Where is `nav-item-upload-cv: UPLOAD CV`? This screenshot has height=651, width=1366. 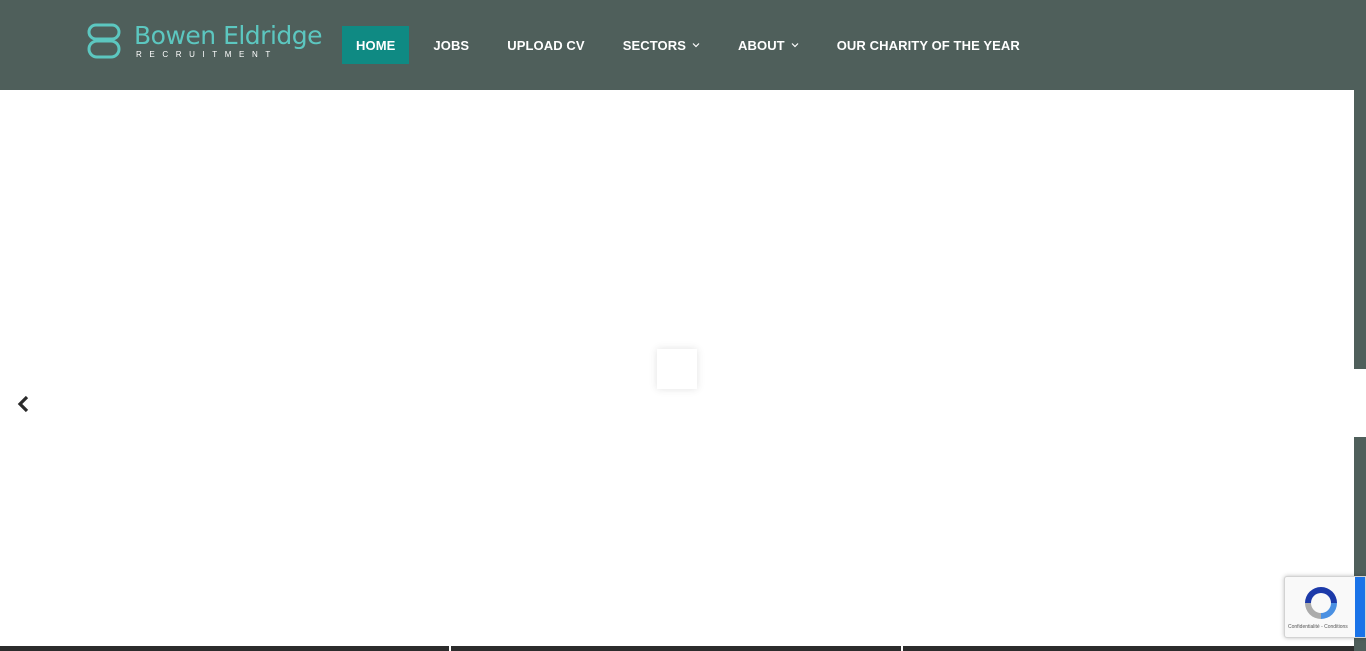
nav-item-upload-cv: UPLOAD CV is located at coordinates (545, 45).